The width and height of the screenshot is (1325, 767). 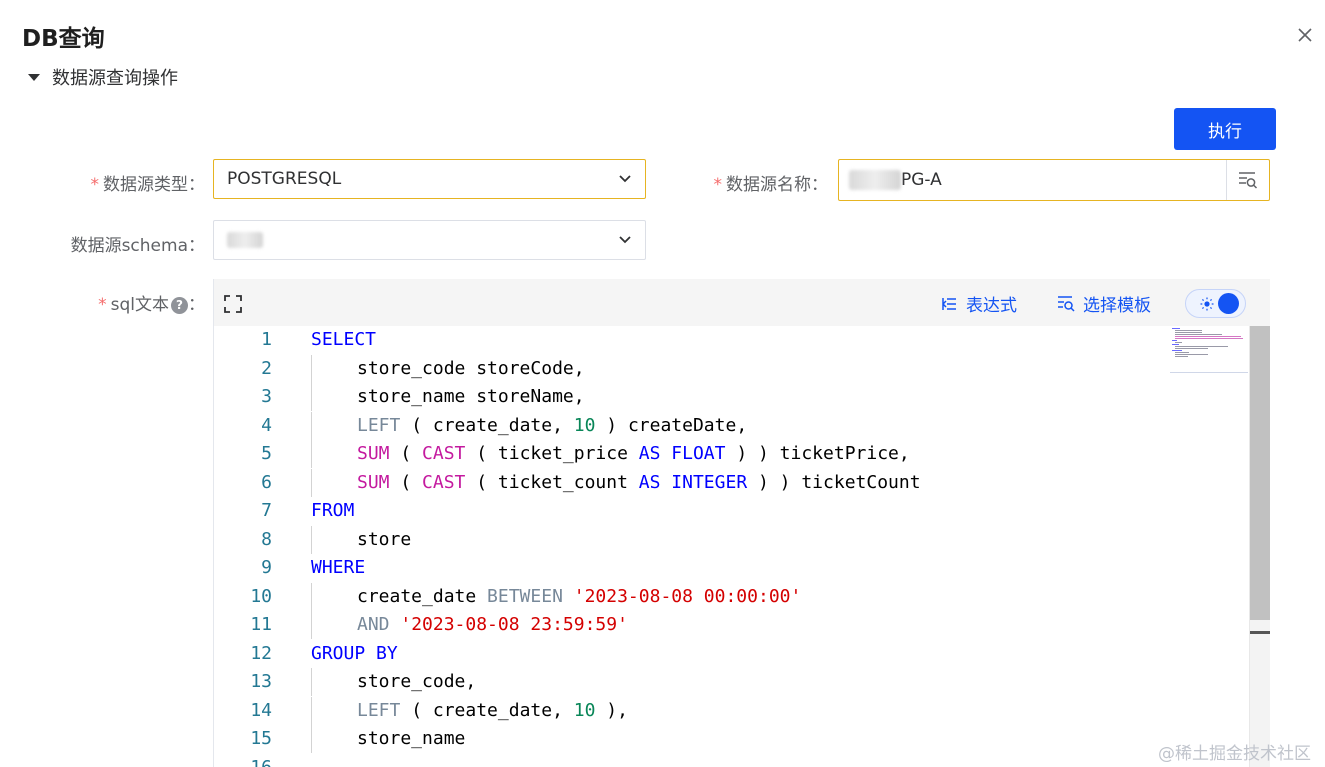 I want to click on code-line: 15 store_name, so click(x=691, y=739).